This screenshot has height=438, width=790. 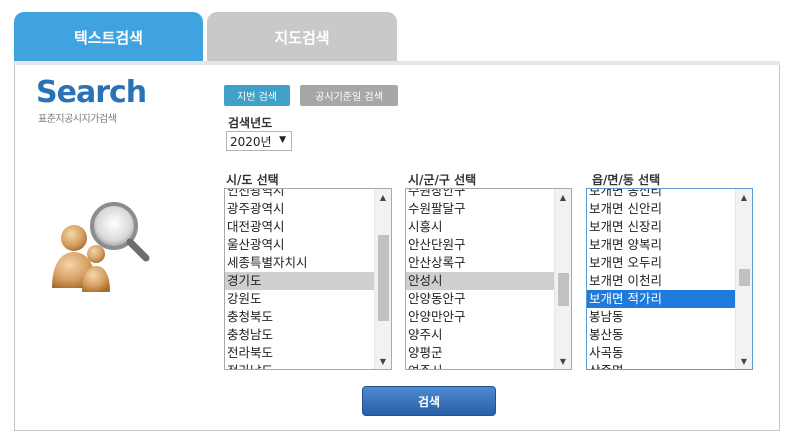 What do you see at coordinates (108, 37) in the screenshot?
I see `tab-text-search: 텍스트검색` at bounding box center [108, 37].